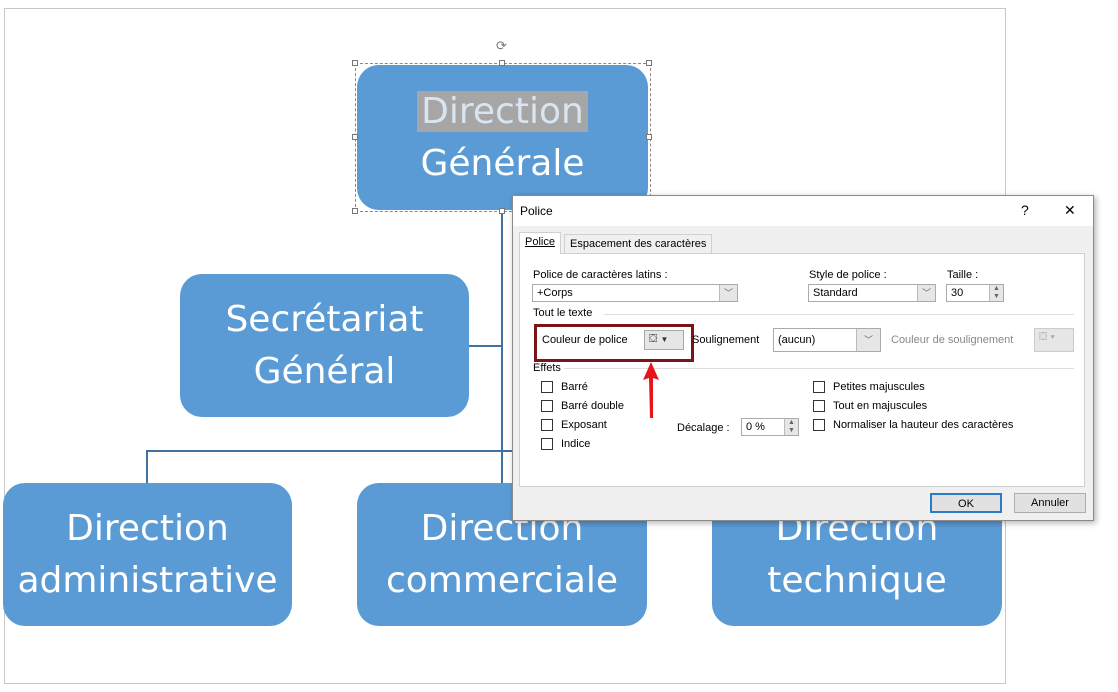 The width and height of the screenshot is (1118, 692). What do you see at coordinates (1070, 210) in the screenshot?
I see `close-button: ✕` at bounding box center [1070, 210].